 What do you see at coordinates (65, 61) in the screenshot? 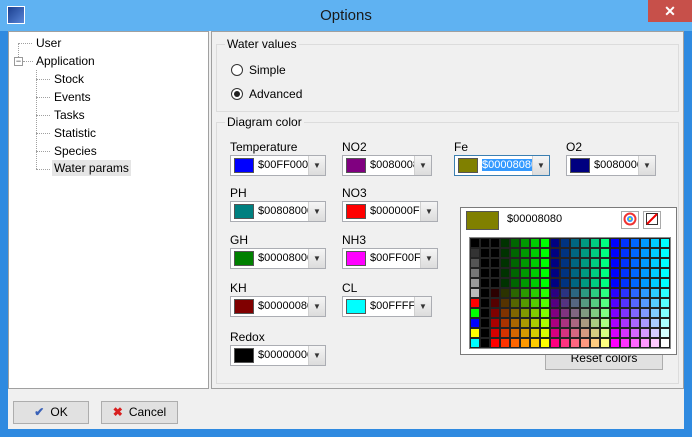
I see `tree-item-application: Application` at bounding box center [65, 61].